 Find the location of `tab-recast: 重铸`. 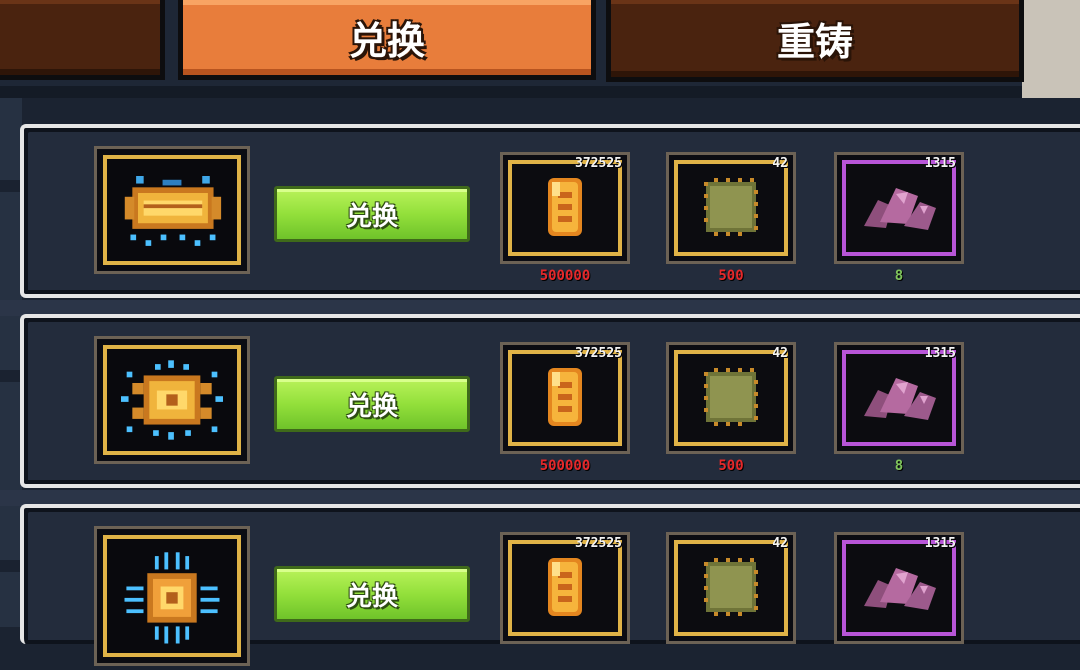

tab-recast: 重铸 is located at coordinates (815, 41).